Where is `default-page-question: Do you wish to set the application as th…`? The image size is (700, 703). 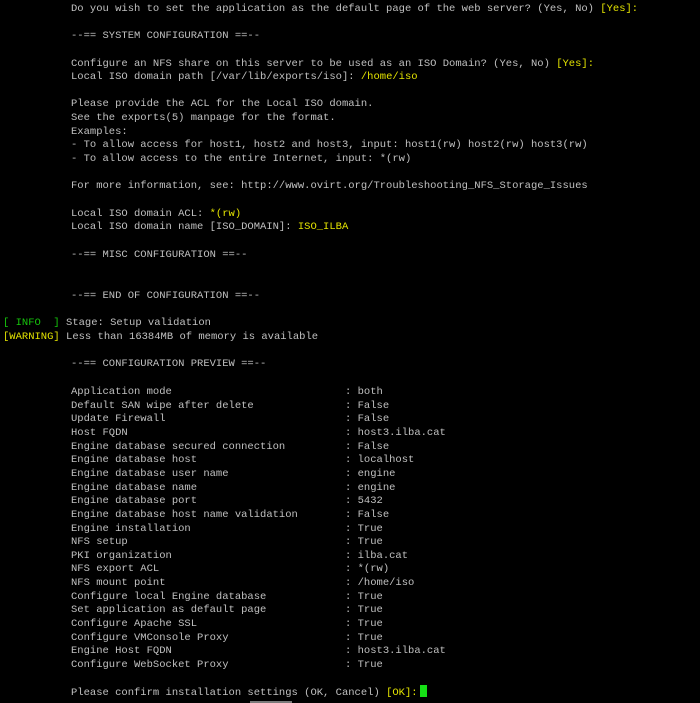 default-page-question: Do you wish to set the application as th… is located at coordinates (354, 9).